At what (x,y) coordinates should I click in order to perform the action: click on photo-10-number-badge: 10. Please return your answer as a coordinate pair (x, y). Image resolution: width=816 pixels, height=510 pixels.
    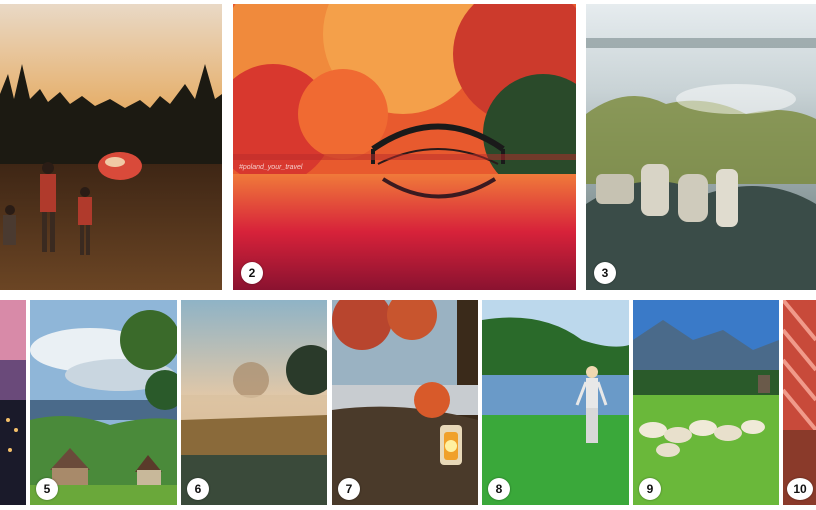
    Looking at the image, I should click on (800, 489).